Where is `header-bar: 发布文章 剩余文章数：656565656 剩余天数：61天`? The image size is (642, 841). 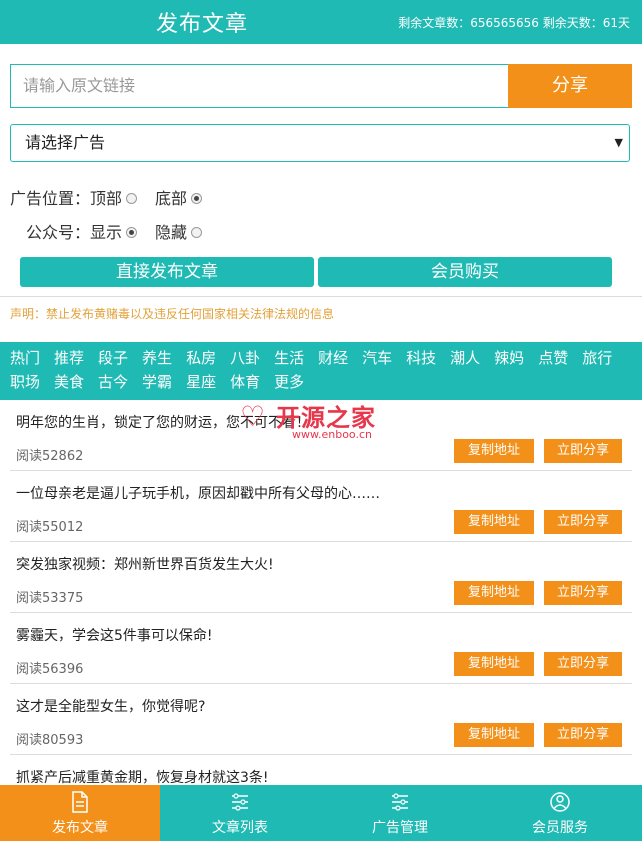 header-bar: 发布文章 剩余文章数：656565656 剩余天数：61天 is located at coordinates (321, 22).